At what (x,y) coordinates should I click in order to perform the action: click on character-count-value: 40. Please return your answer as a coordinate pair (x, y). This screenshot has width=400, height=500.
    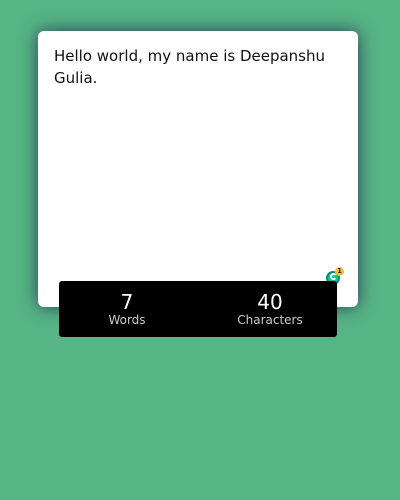
    Looking at the image, I should click on (270, 302).